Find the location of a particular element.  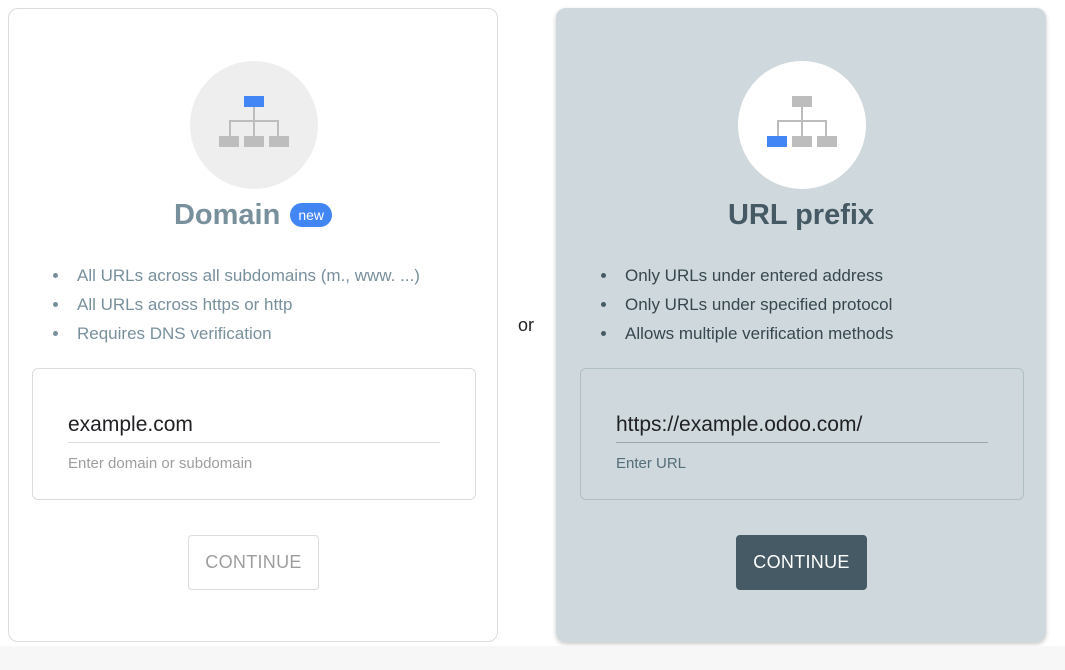

domain-title-row: Domain new is located at coordinates (253, 215).